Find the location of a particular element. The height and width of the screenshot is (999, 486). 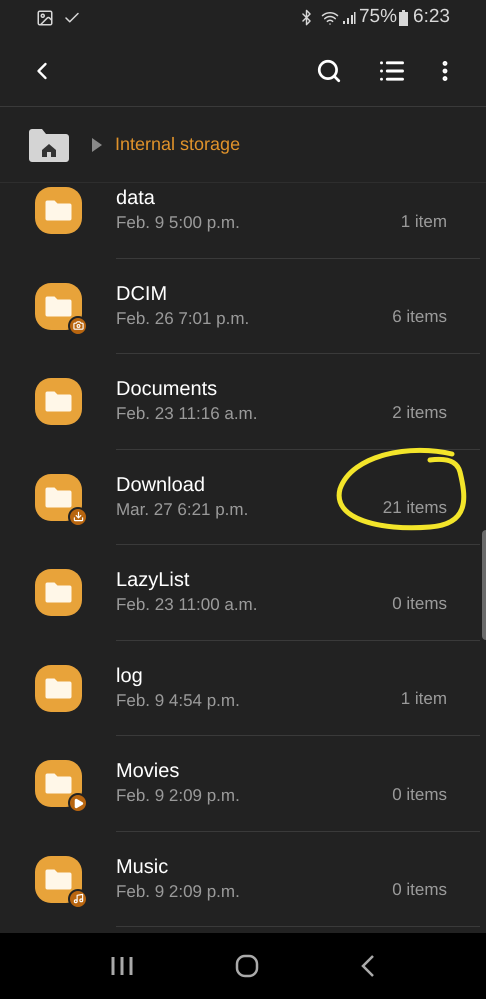

folder-name: Movies is located at coordinates (148, 771).